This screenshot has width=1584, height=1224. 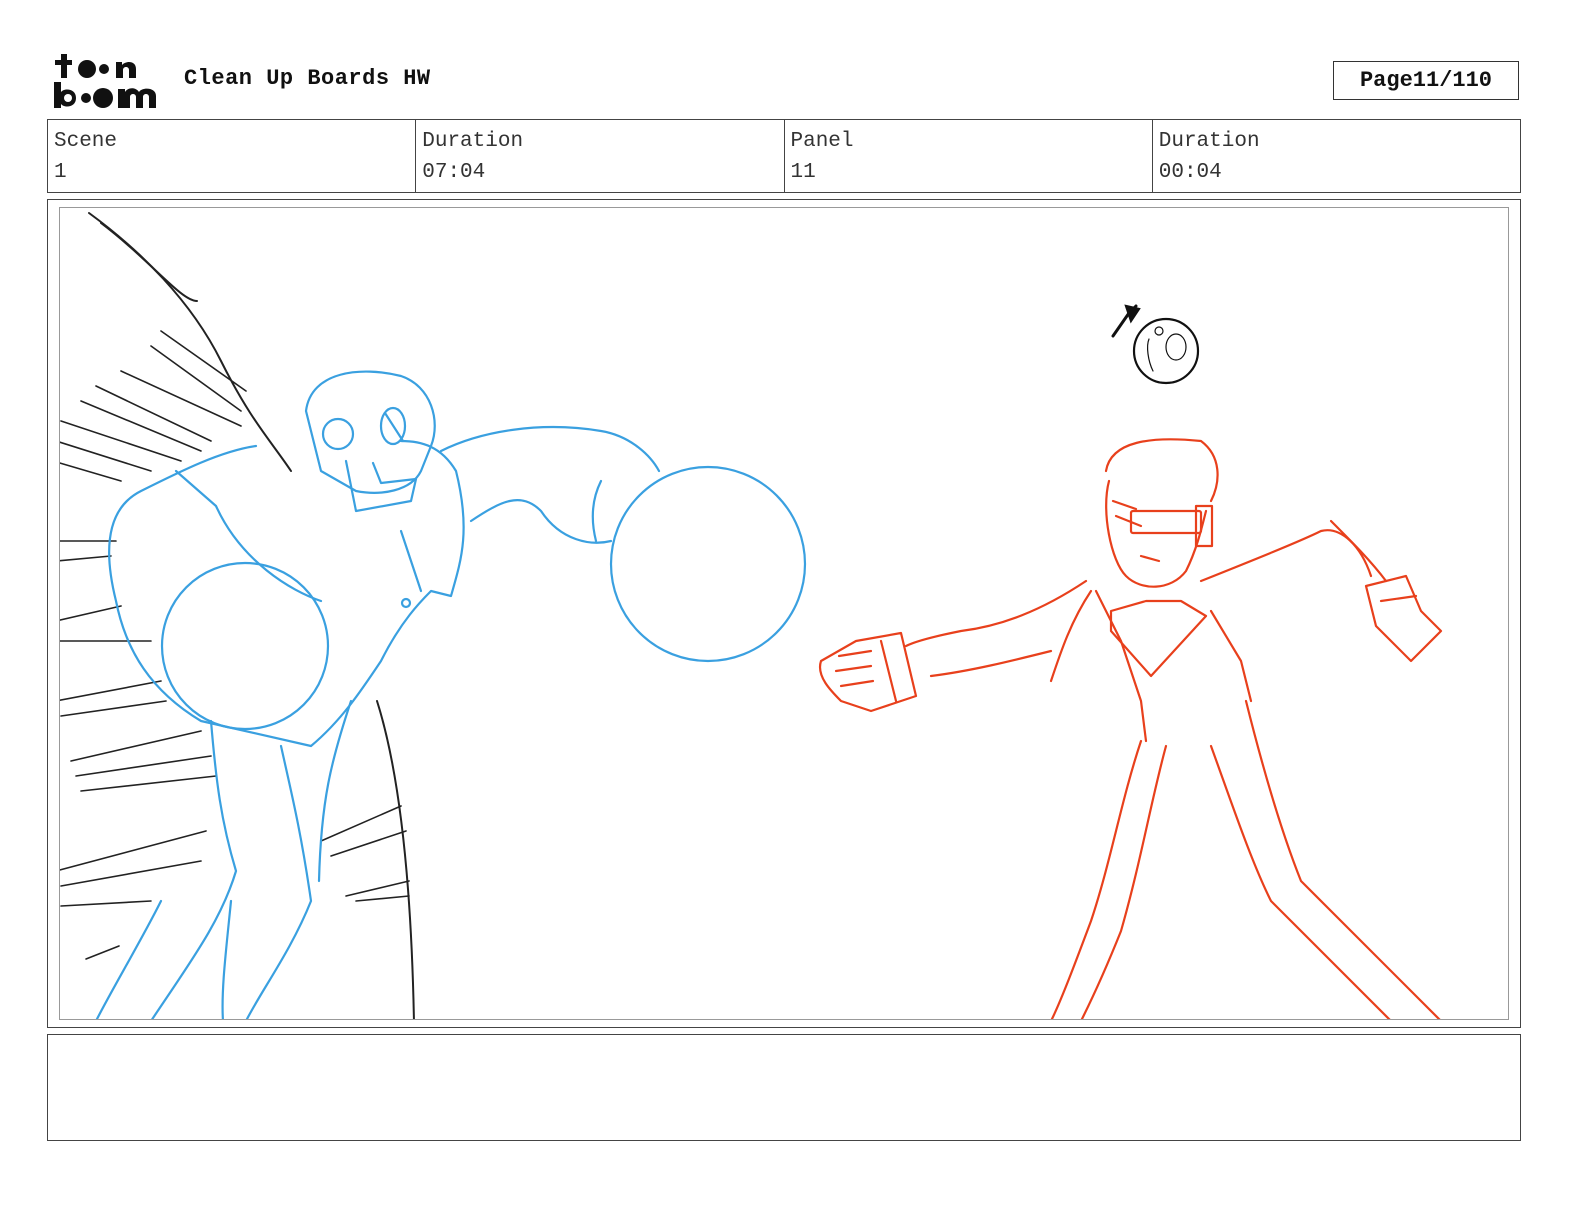 What do you see at coordinates (232, 156) in the screenshot?
I see `scene-cell: Scene 1` at bounding box center [232, 156].